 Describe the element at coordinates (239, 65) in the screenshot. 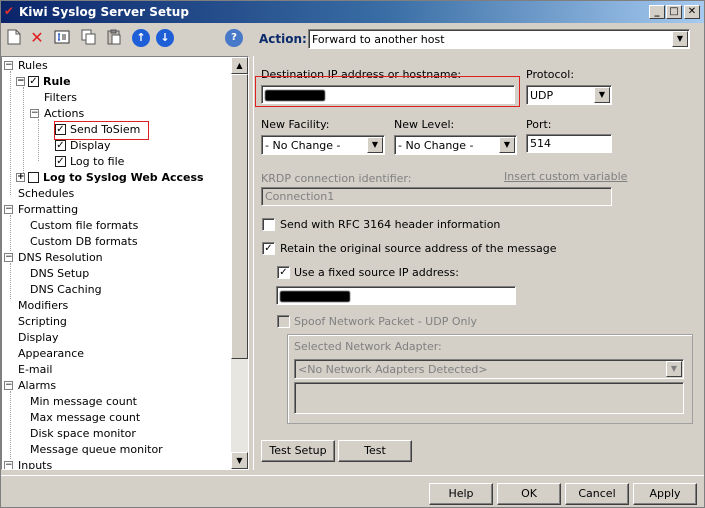

I see `scroll-up-icon: ▲` at that location.